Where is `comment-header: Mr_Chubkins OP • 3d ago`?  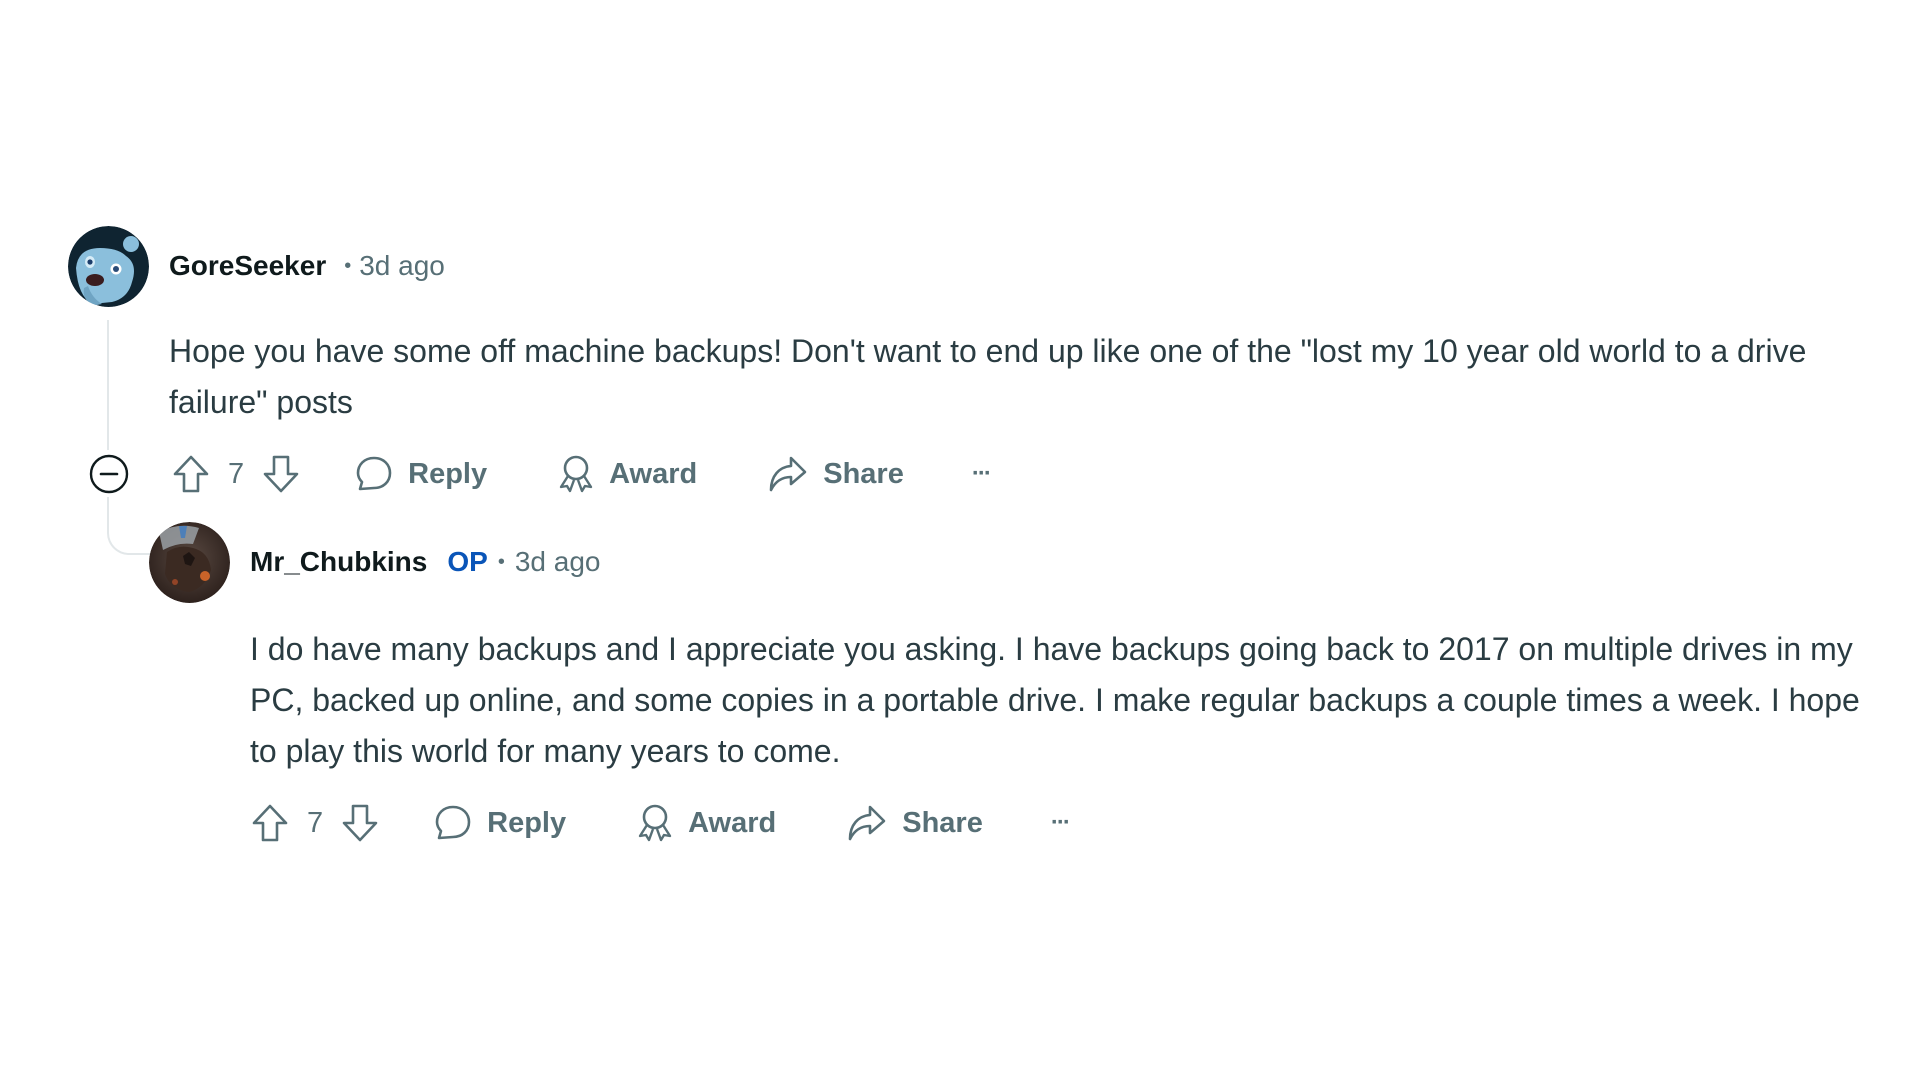 comment-header: Mr_Chubkins OP • 3d ago is located at coordinates (425, 562).